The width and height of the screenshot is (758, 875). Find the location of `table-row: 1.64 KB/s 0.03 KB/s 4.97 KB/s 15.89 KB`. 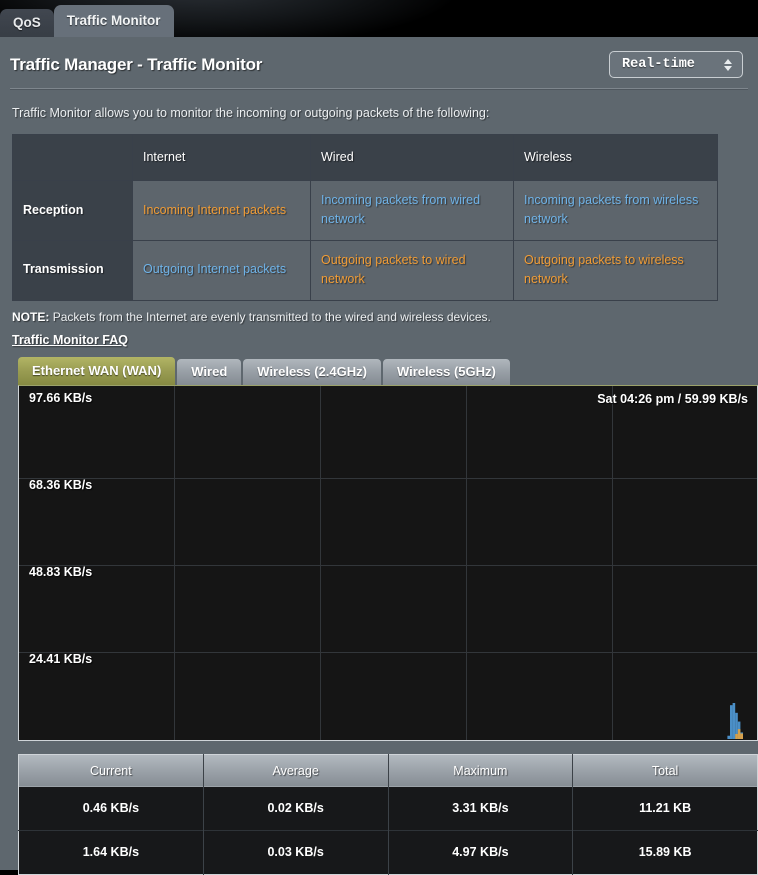

table-row: 1.64 KB/s 0.03 KB/s 4.97 KB/s 15.89 KB is located at coordinates (388, 851).